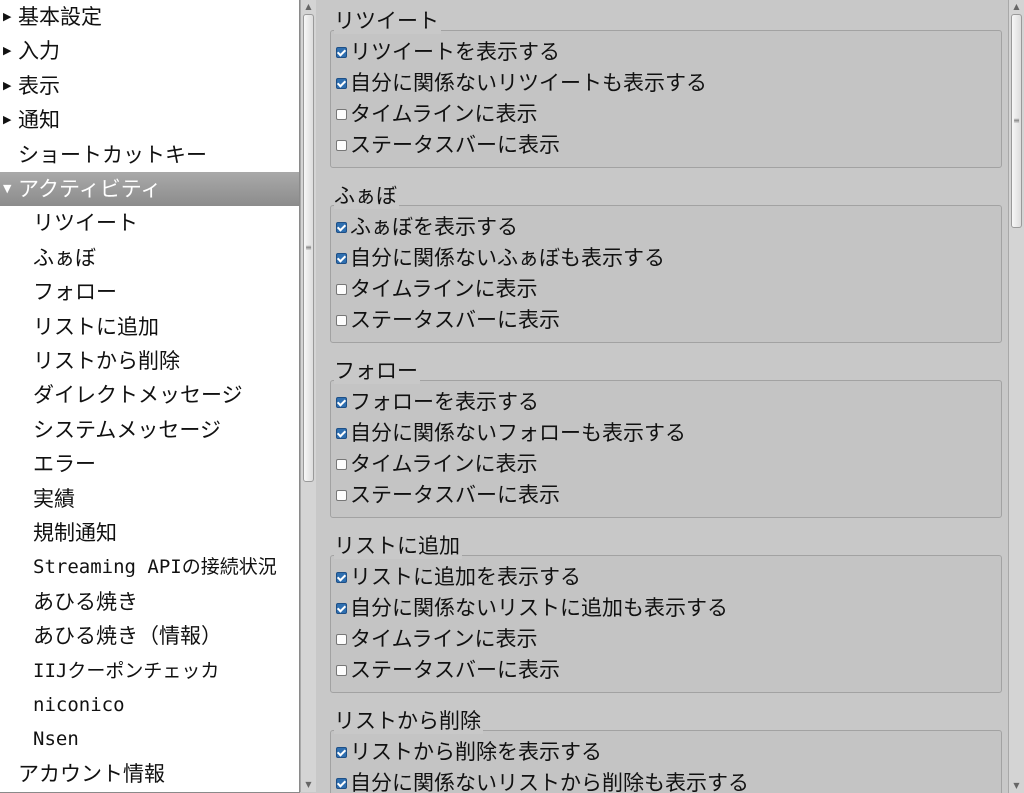 Image resolution: width=1024 pixels, height=793 pixels. Describe the element at coordinates (64, 464) in the screenshot. I see `tree-item-label: エラー` at that location.